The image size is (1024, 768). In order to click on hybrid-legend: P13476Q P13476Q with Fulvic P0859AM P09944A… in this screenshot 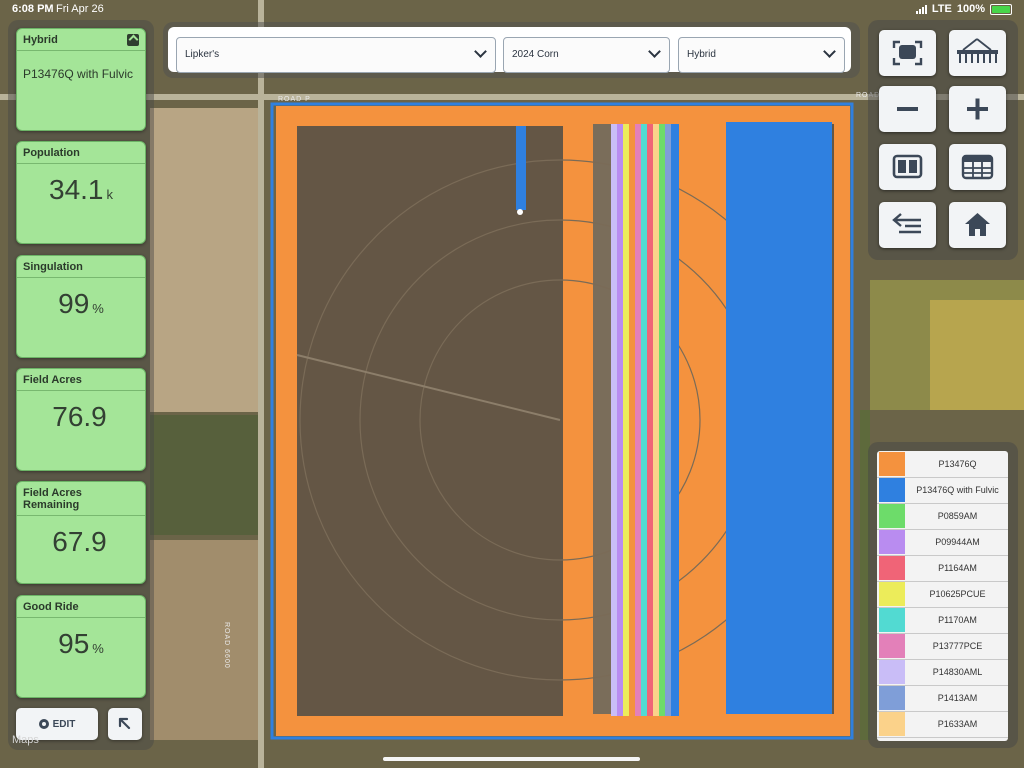, I will do `click(943, 595)`.